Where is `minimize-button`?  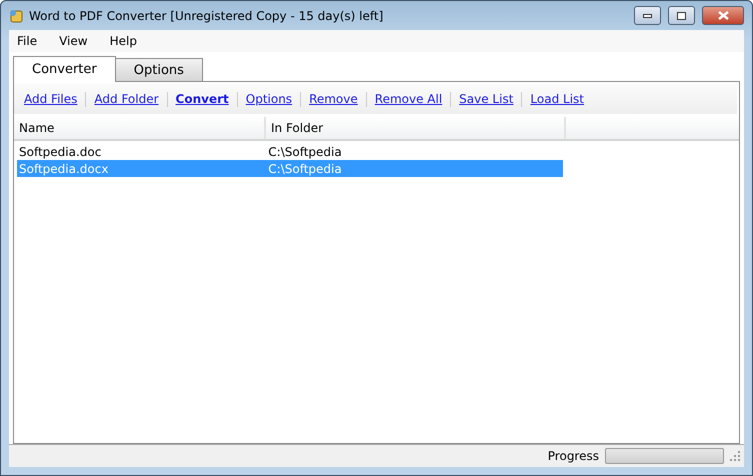 minimize-button is located at coordinates (647, 15).